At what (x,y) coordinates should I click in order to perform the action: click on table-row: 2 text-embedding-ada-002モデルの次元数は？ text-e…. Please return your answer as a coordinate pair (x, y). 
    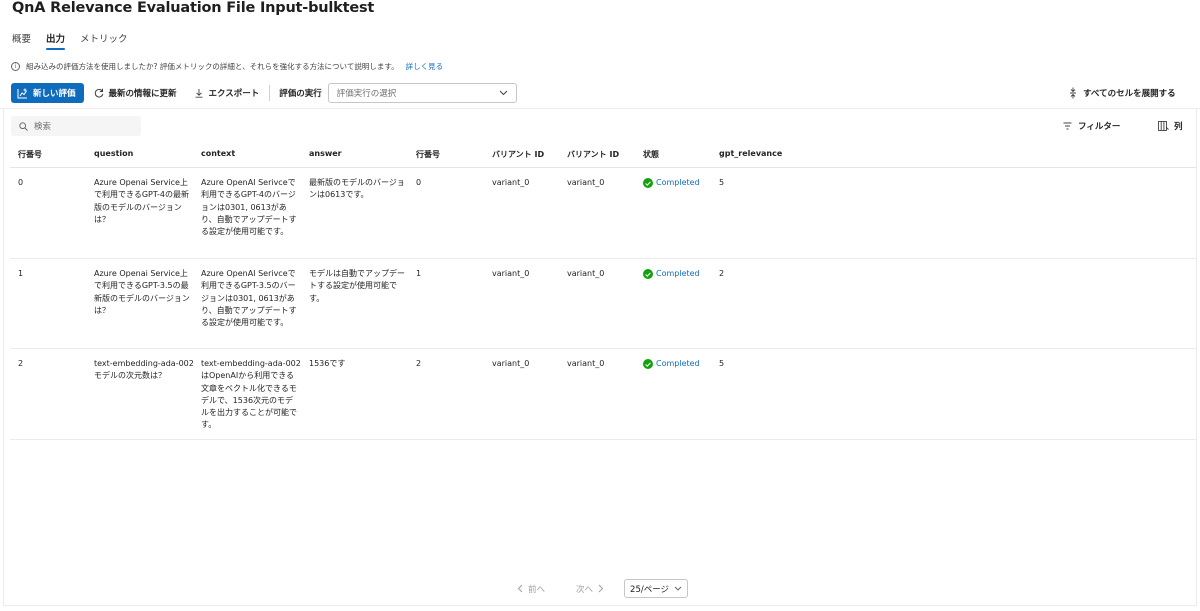
    Looking at the image, I should click on (603, 394).